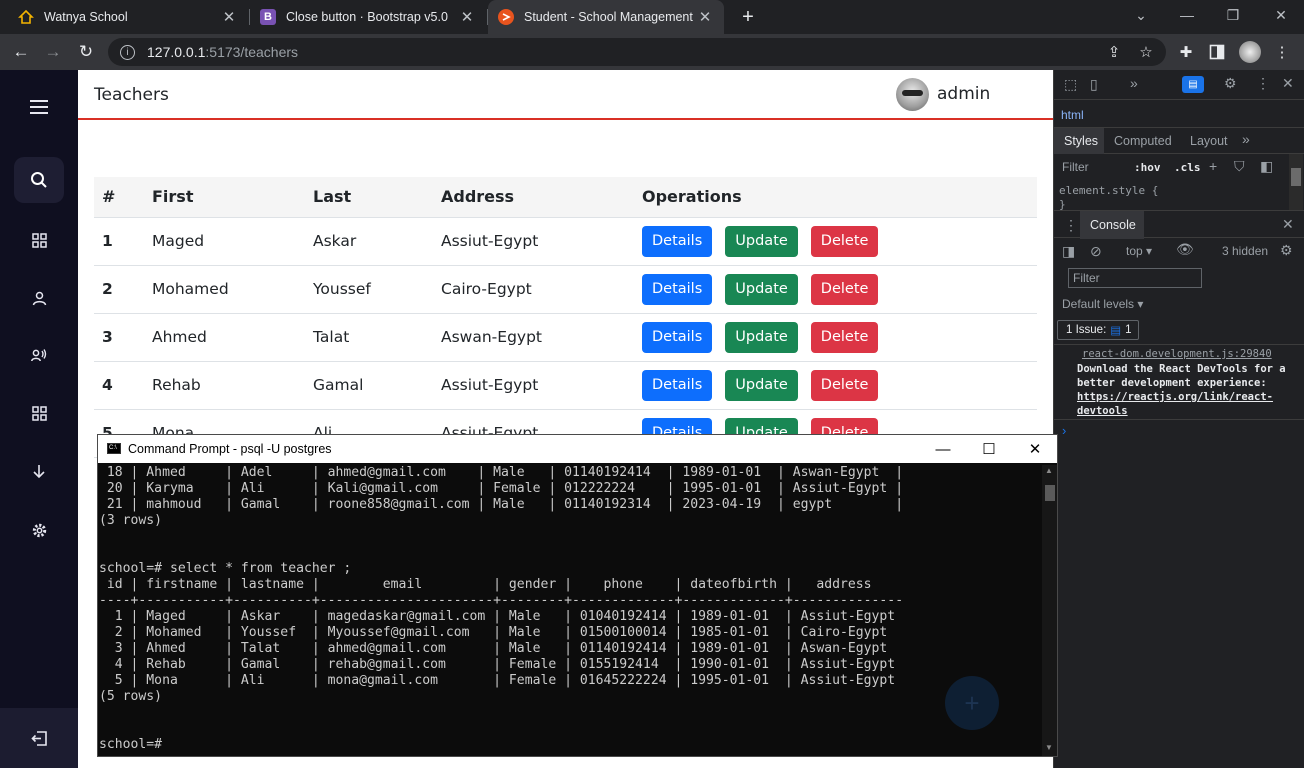  I want to click on back-icon: ←, so click(21, 52).